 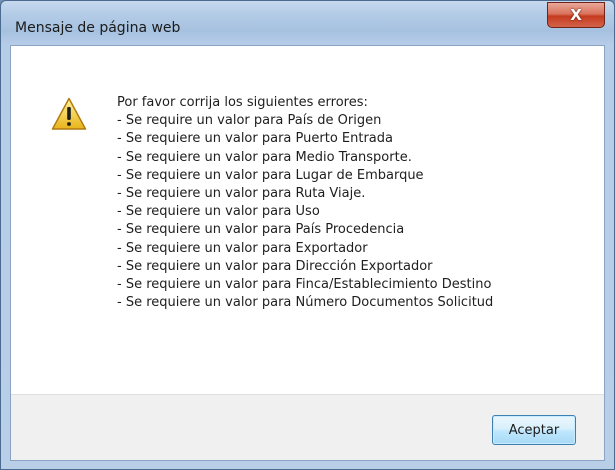 What do you see at coordinates (69, 113) in the screenshot?
I see `warning-icon` at bounding box center [69, 113].